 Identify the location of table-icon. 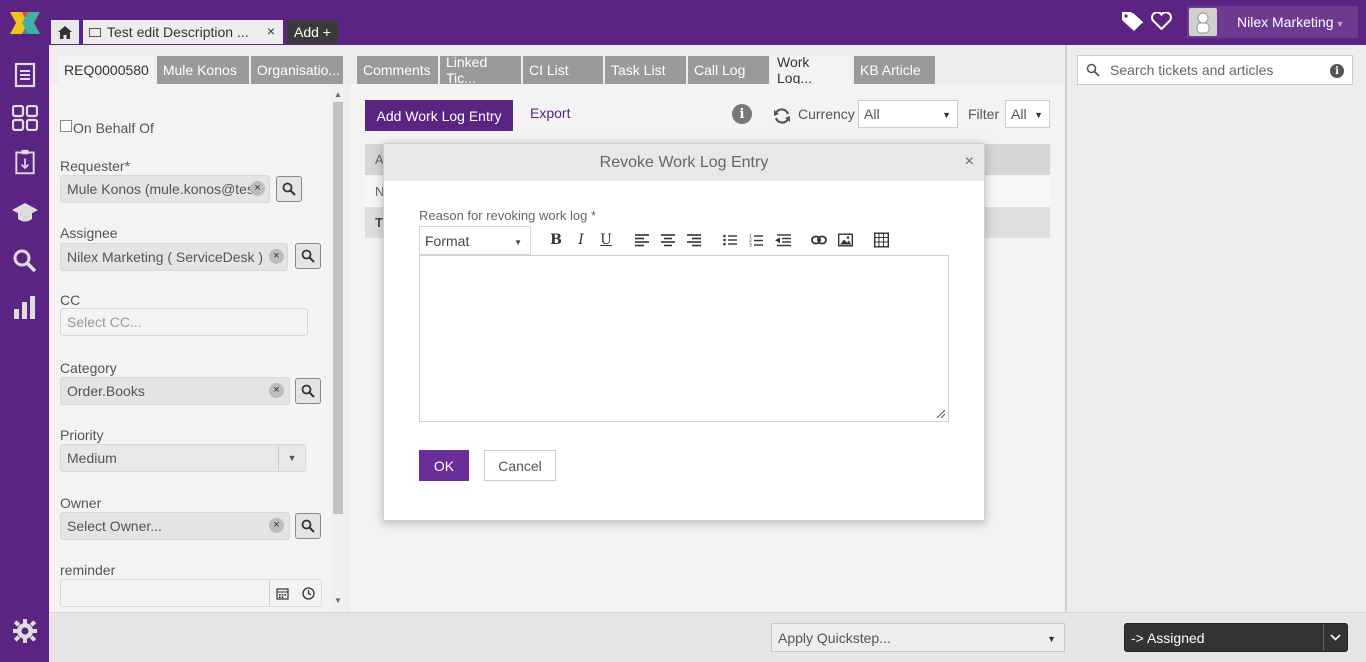
(881, 240).